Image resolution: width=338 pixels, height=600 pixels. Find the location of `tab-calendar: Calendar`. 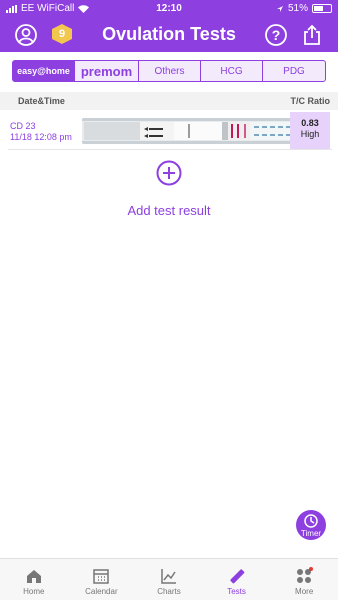

tab-calendar: Calendar is located at coordinates (102, 579).